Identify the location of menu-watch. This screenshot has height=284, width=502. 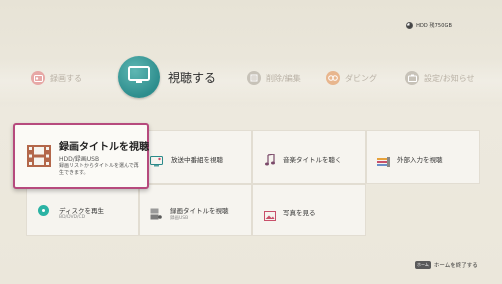
(139, 77).